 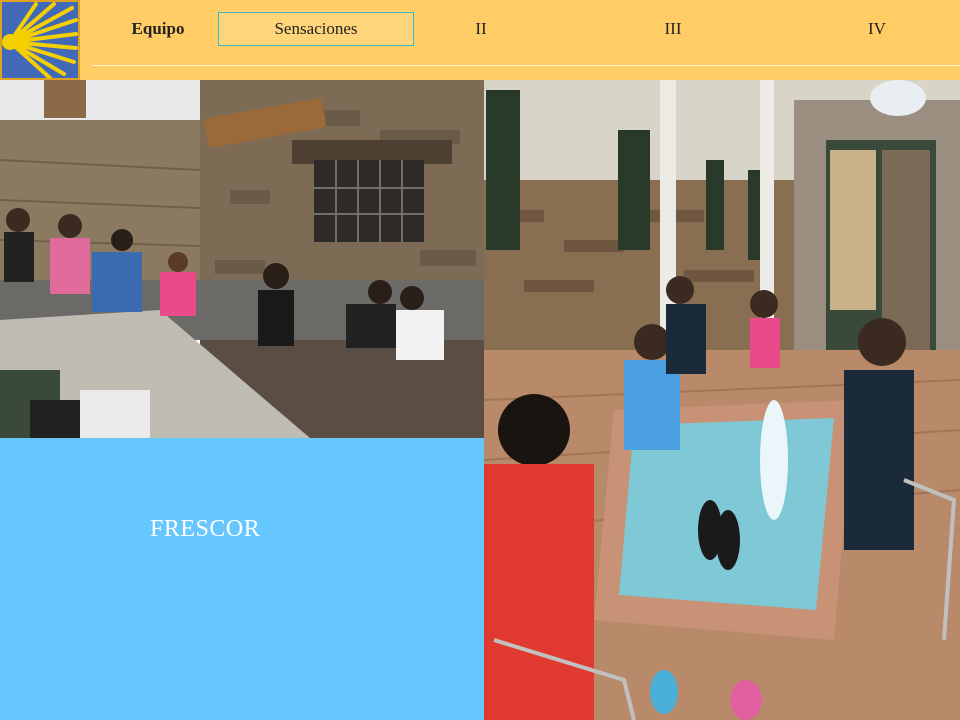 I want to click on tab-sensaciones: Sensaciones, so click(x=316, y=29).